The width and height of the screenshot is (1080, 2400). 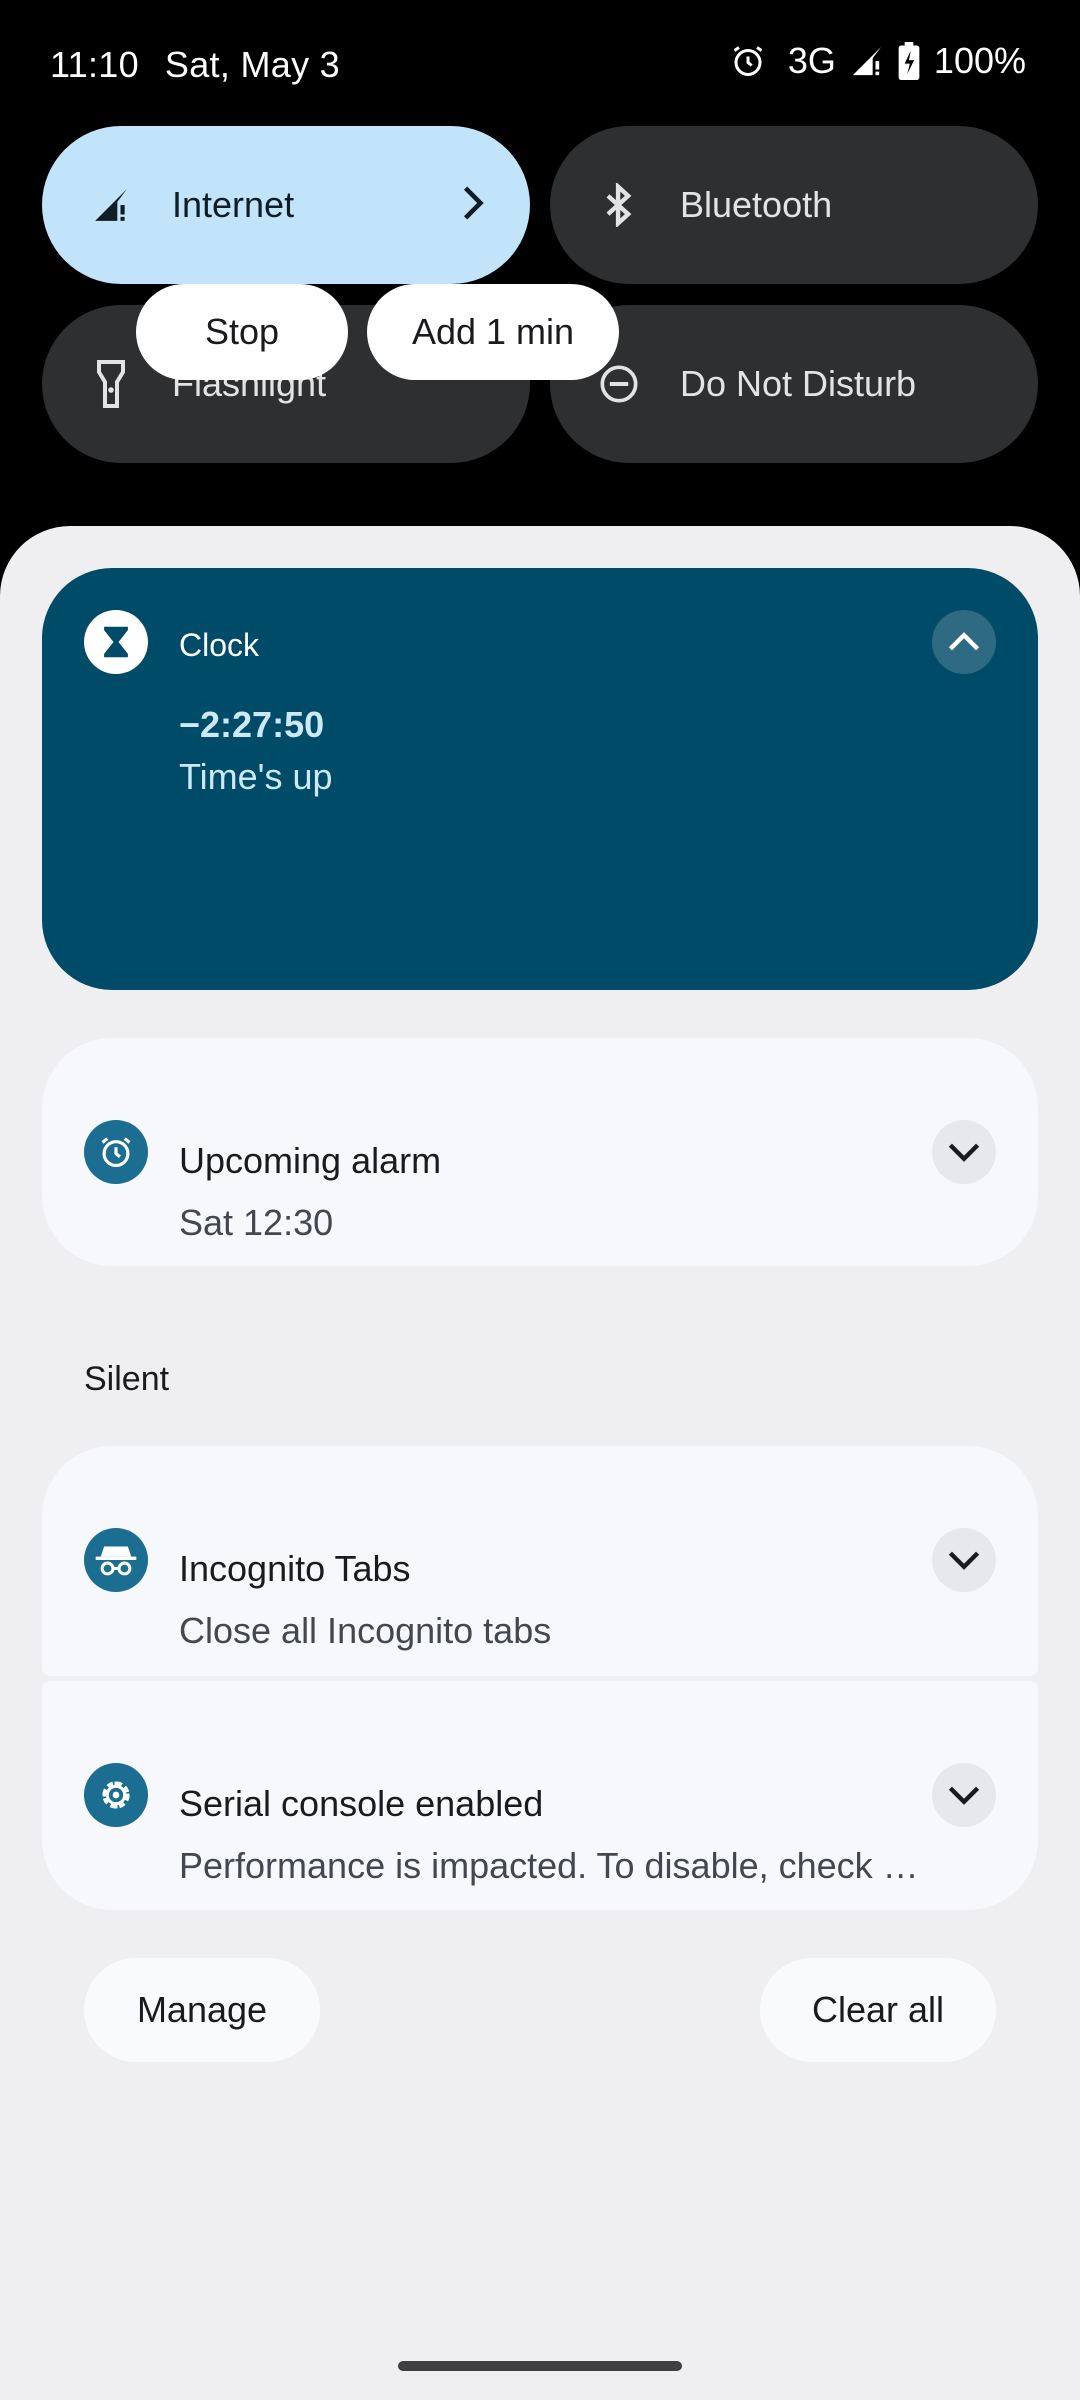 What do you see at coordinates (540, 1152) in the screenshot?
I see `upcoming-alarm-notification: Upcoming alarm Sat 12:30` at bounding box center [540, 1152].